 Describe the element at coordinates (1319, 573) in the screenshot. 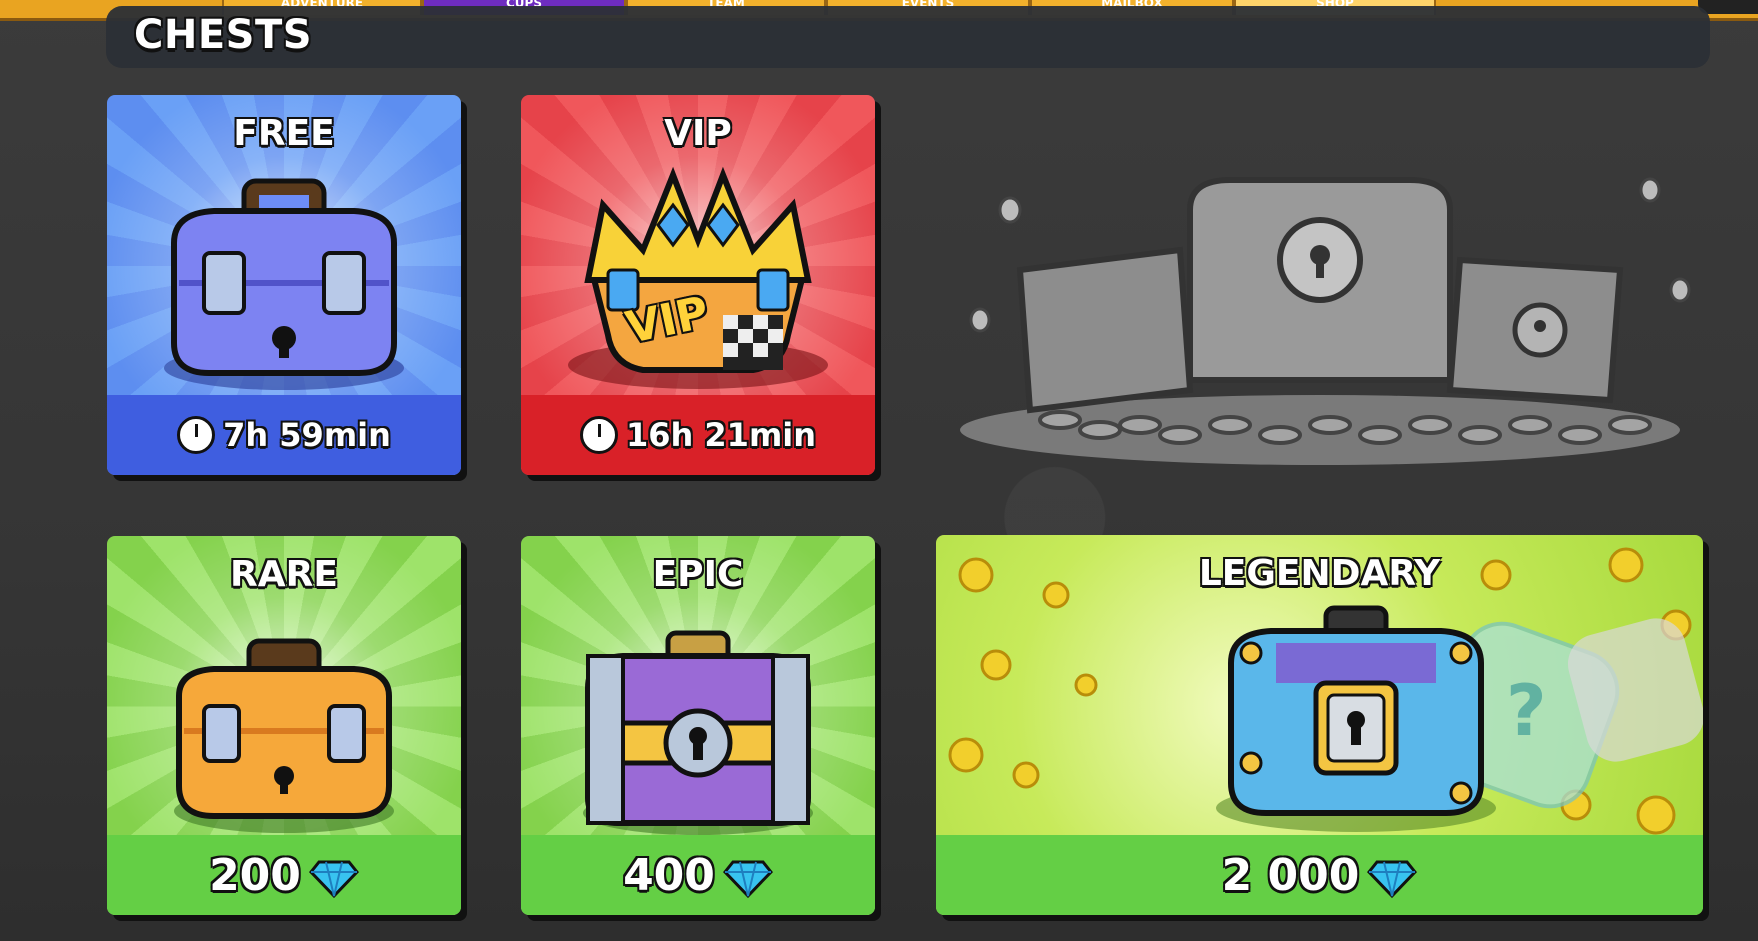

I see `card-title: LEGENDARY` at that location.